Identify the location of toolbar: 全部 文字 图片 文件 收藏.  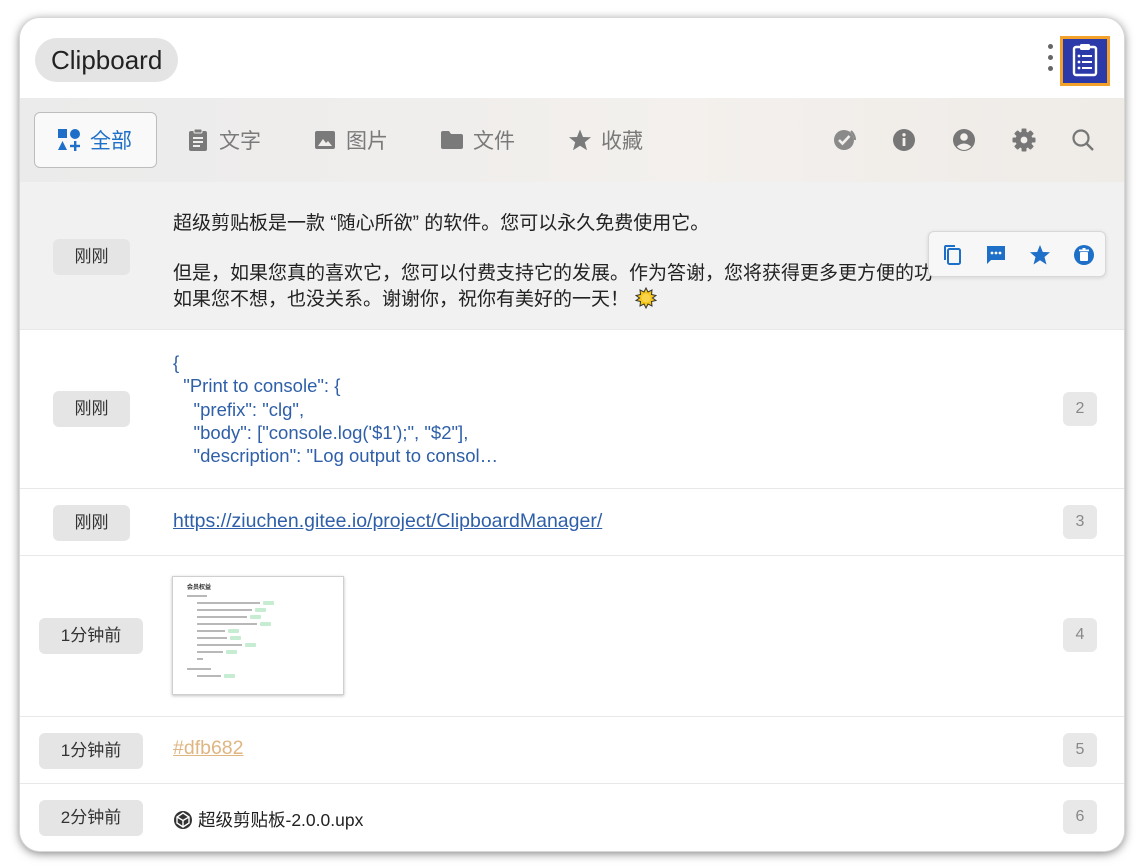
(572, 140).